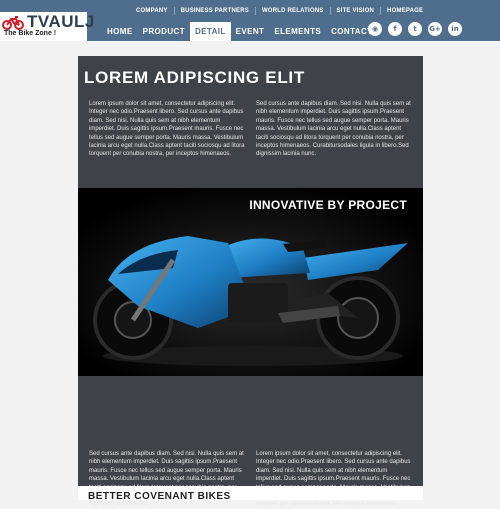  I want to click on nav-home: HOME, so click(120, 31).